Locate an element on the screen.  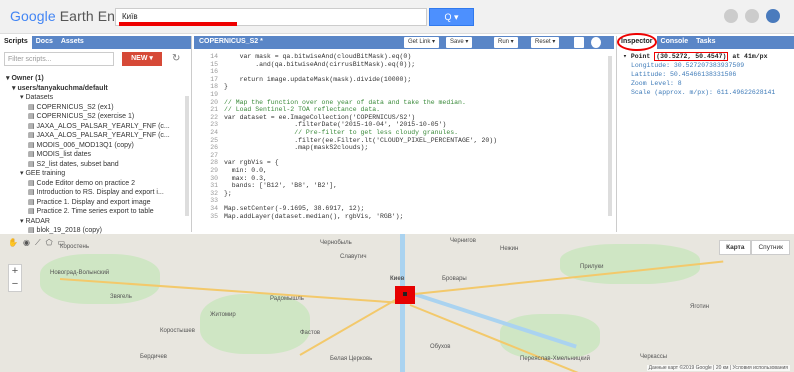
tab-tasks: Tasks is located at coordinates (705, 42).